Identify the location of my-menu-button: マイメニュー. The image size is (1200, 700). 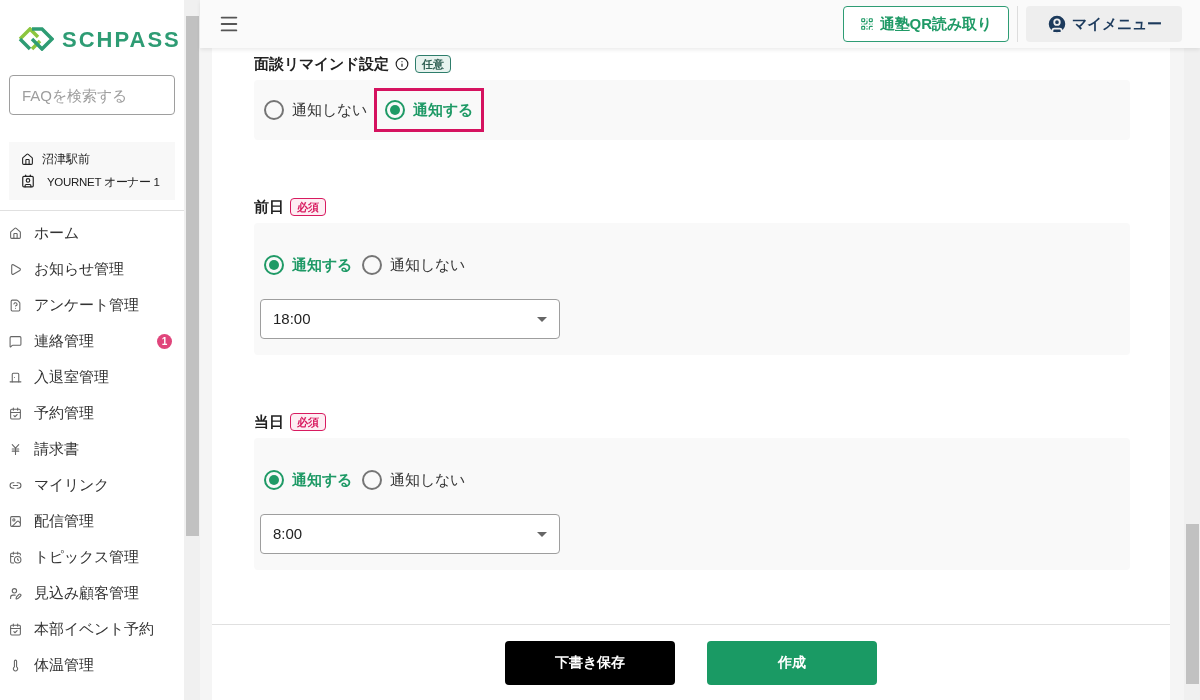
(1104, 24).